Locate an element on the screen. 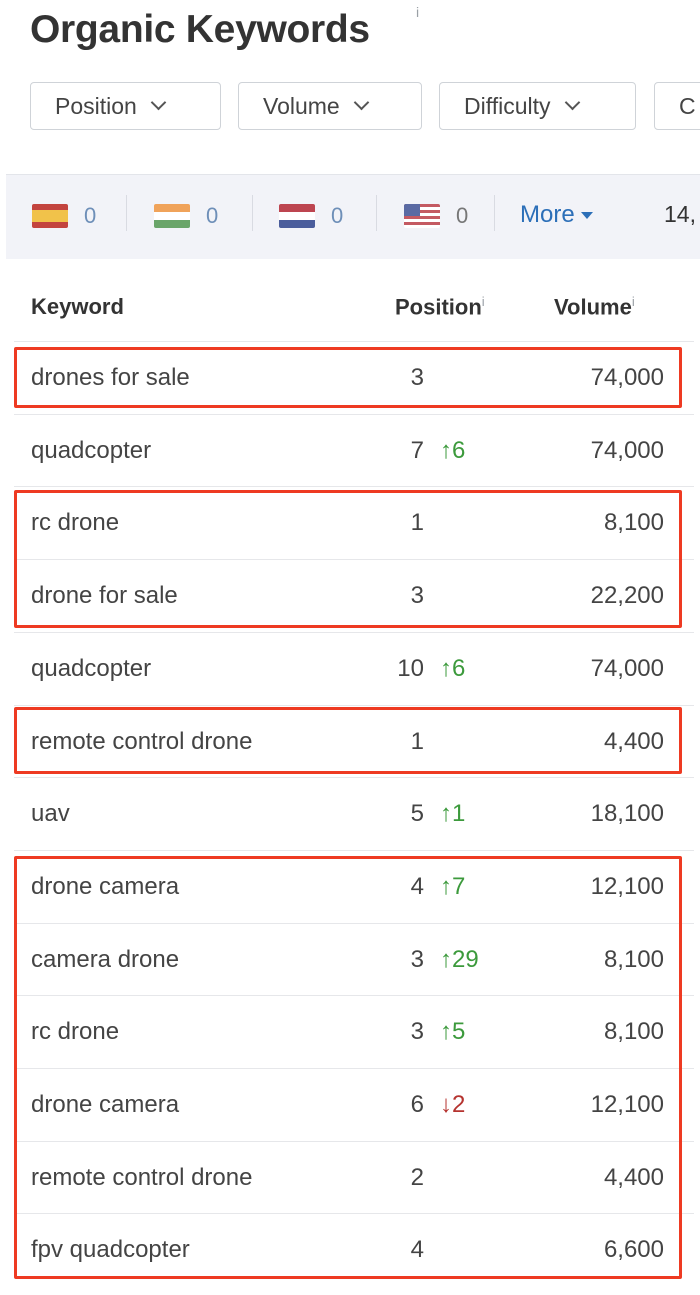 The width and height of the screenshot is (700, 1295). position-cell: 5 is located at coordinates (417, 814).